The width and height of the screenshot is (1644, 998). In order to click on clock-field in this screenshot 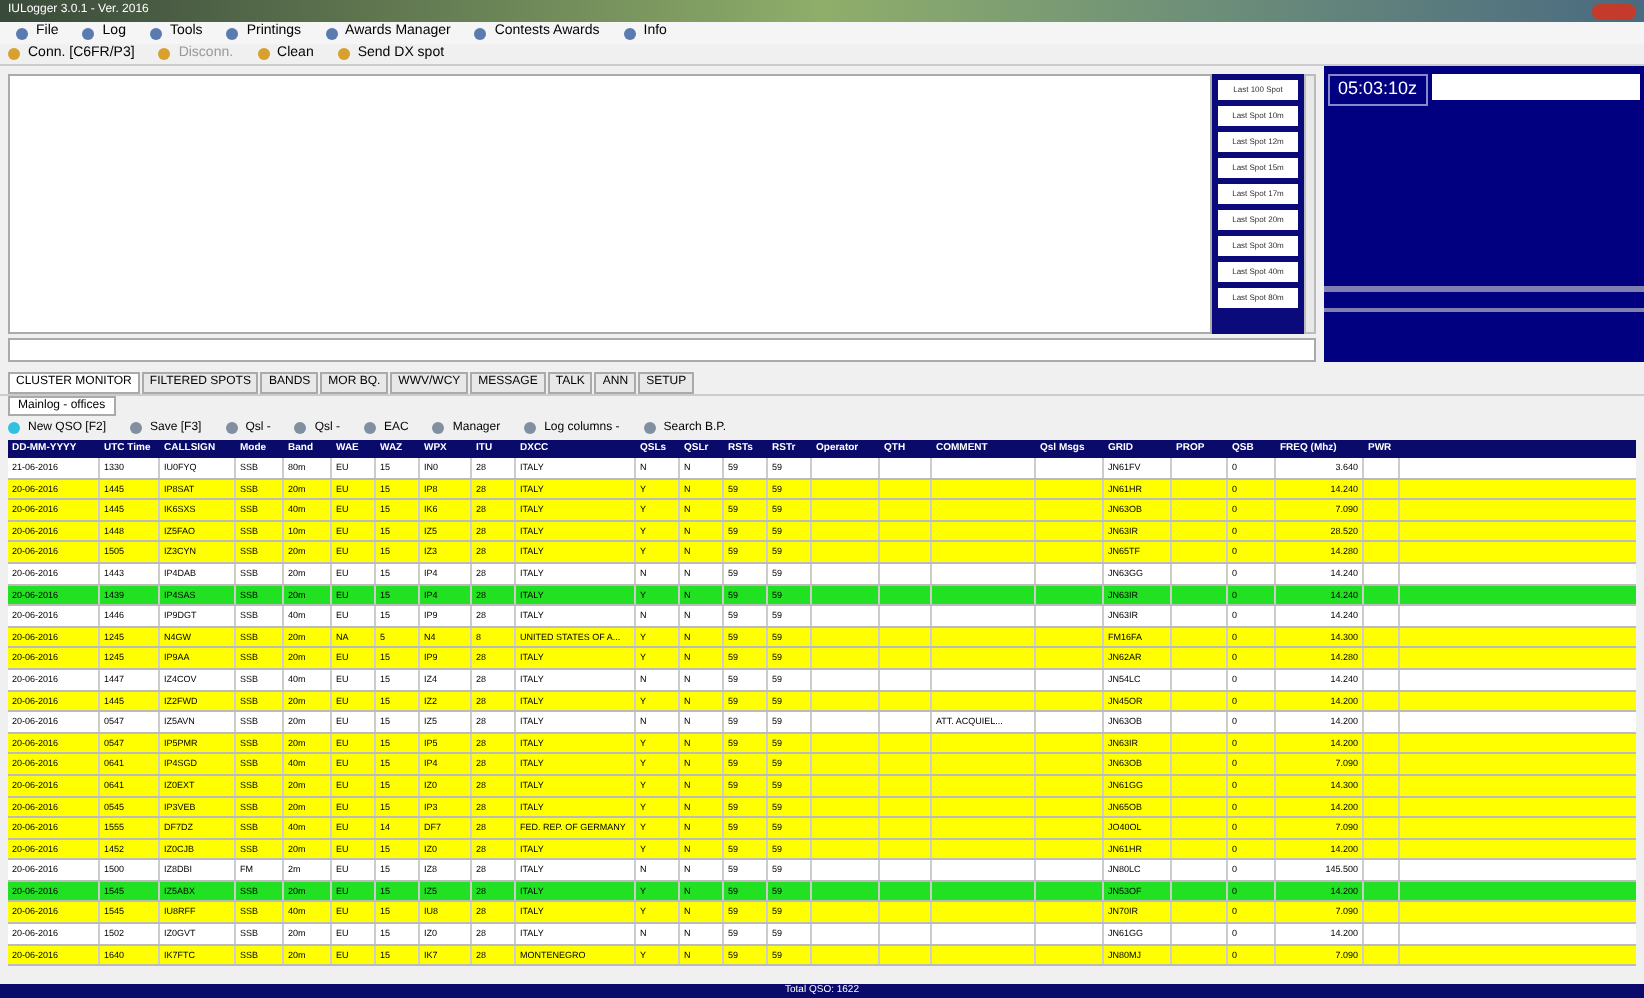, I will do `click(1535, 87)`.